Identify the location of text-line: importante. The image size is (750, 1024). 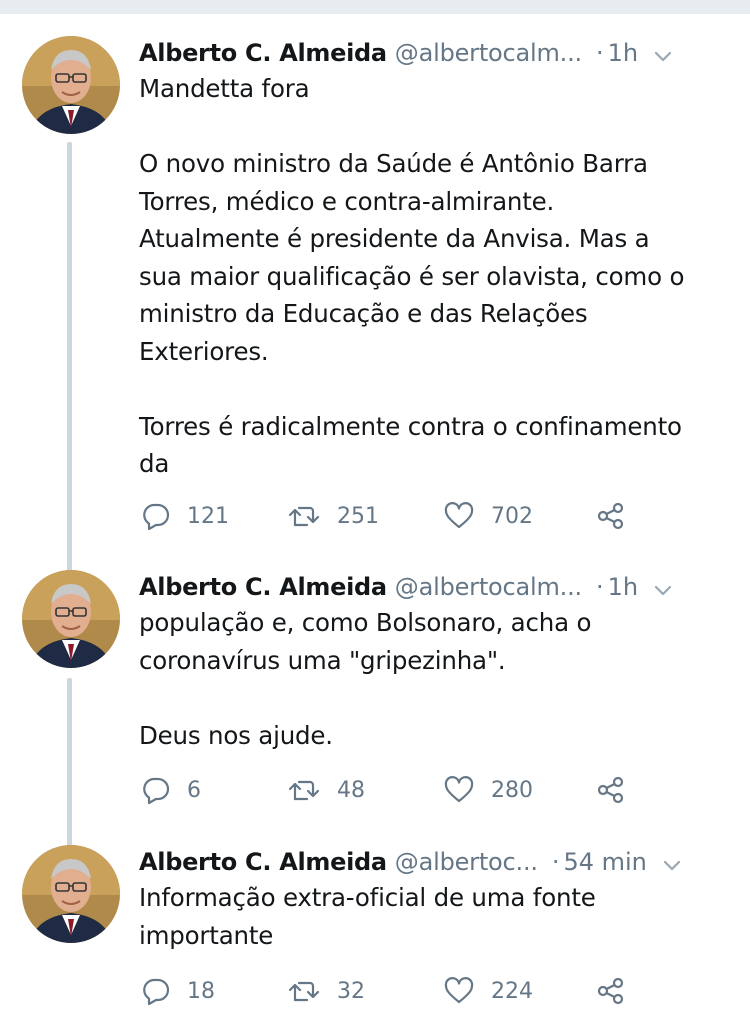
(206, 935).